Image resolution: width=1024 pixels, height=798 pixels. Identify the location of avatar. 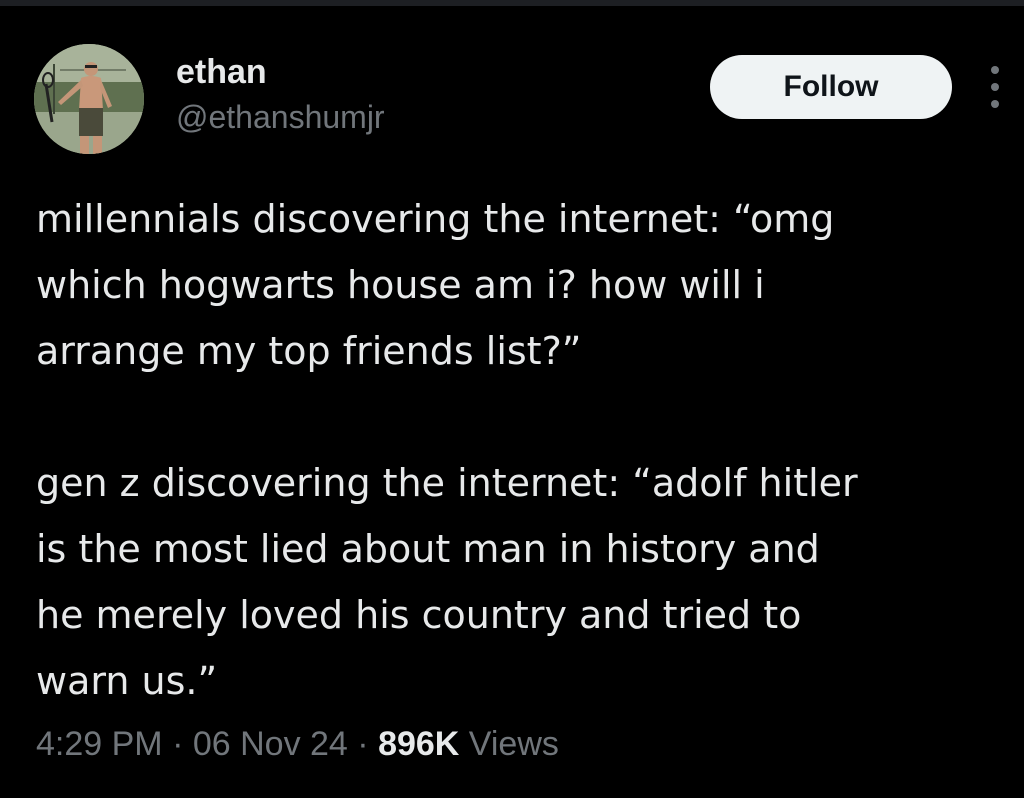
(89, 99).